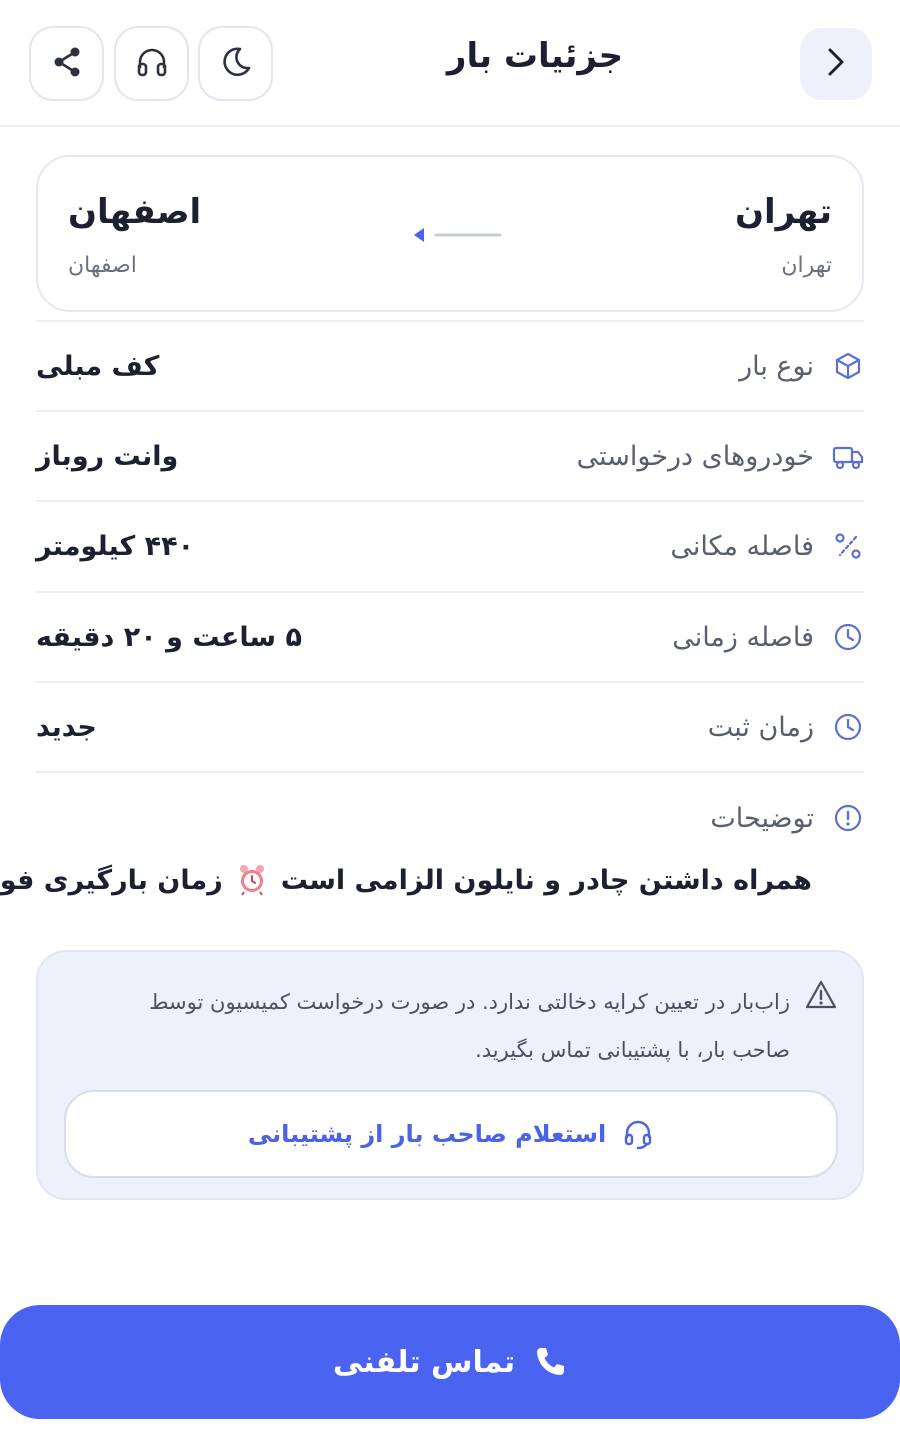  I want to click on description-label: توضیحات, so click(762, 818).